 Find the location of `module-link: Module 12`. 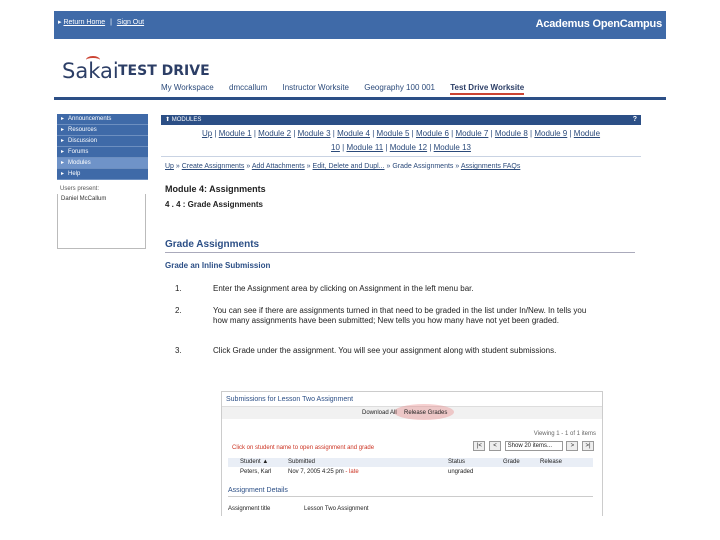

module-link: Module 12 is located at coordinates (408, 147).